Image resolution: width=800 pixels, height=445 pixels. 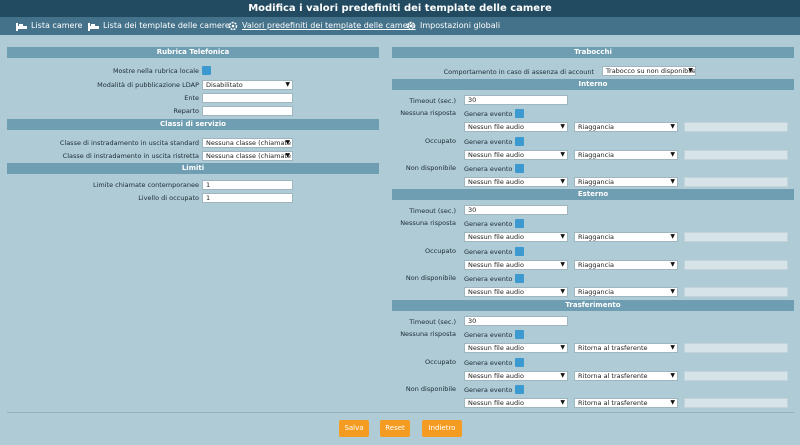 What do you see at coordinates (193, 124) in the screenshot?
I see `section-header-classi: Classi di servizio` at bounding box center [193, 124].